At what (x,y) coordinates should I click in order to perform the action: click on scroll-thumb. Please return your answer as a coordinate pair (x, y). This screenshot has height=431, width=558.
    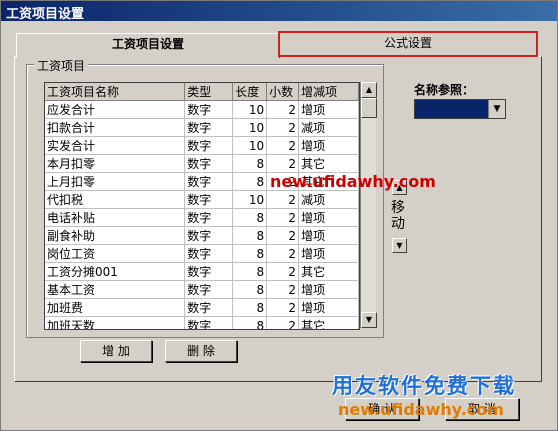
    Looking at the image, I should click on (369, 108).